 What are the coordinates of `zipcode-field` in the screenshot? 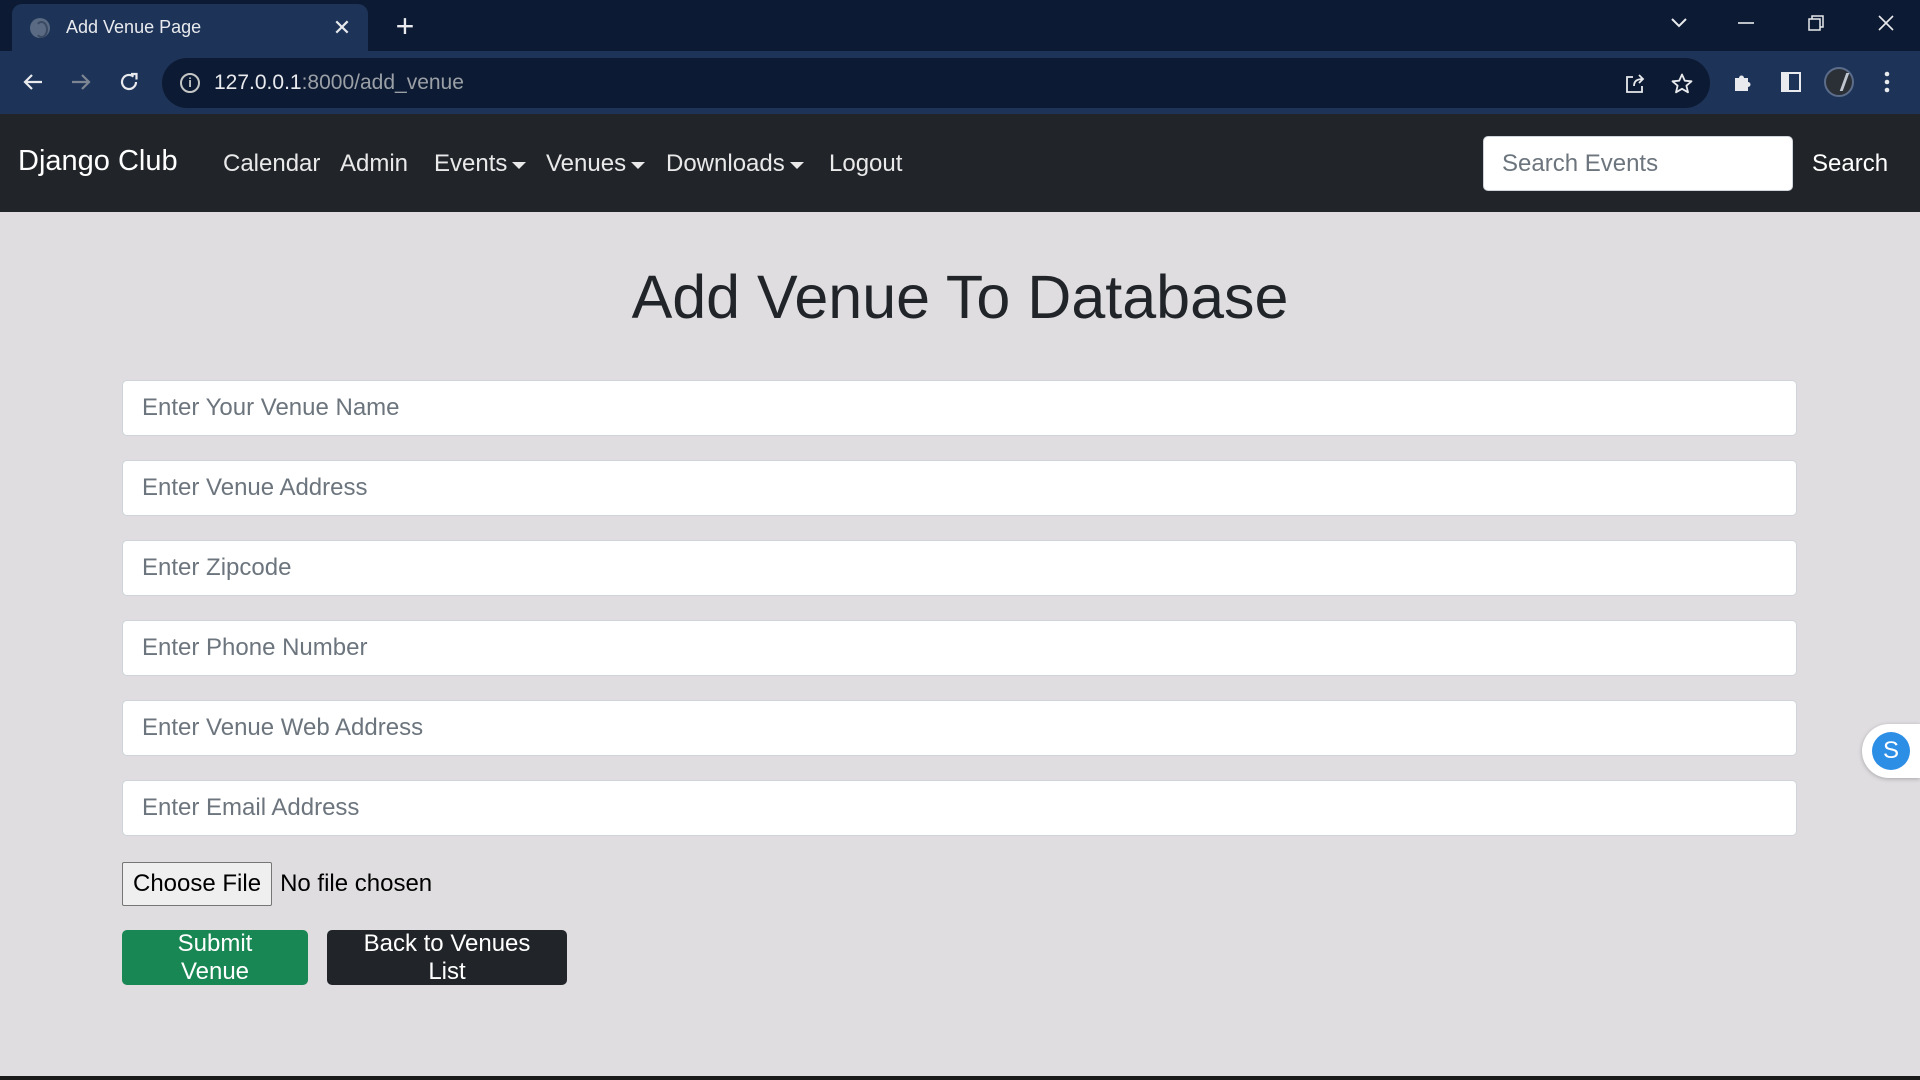 It's located at (959, 568).